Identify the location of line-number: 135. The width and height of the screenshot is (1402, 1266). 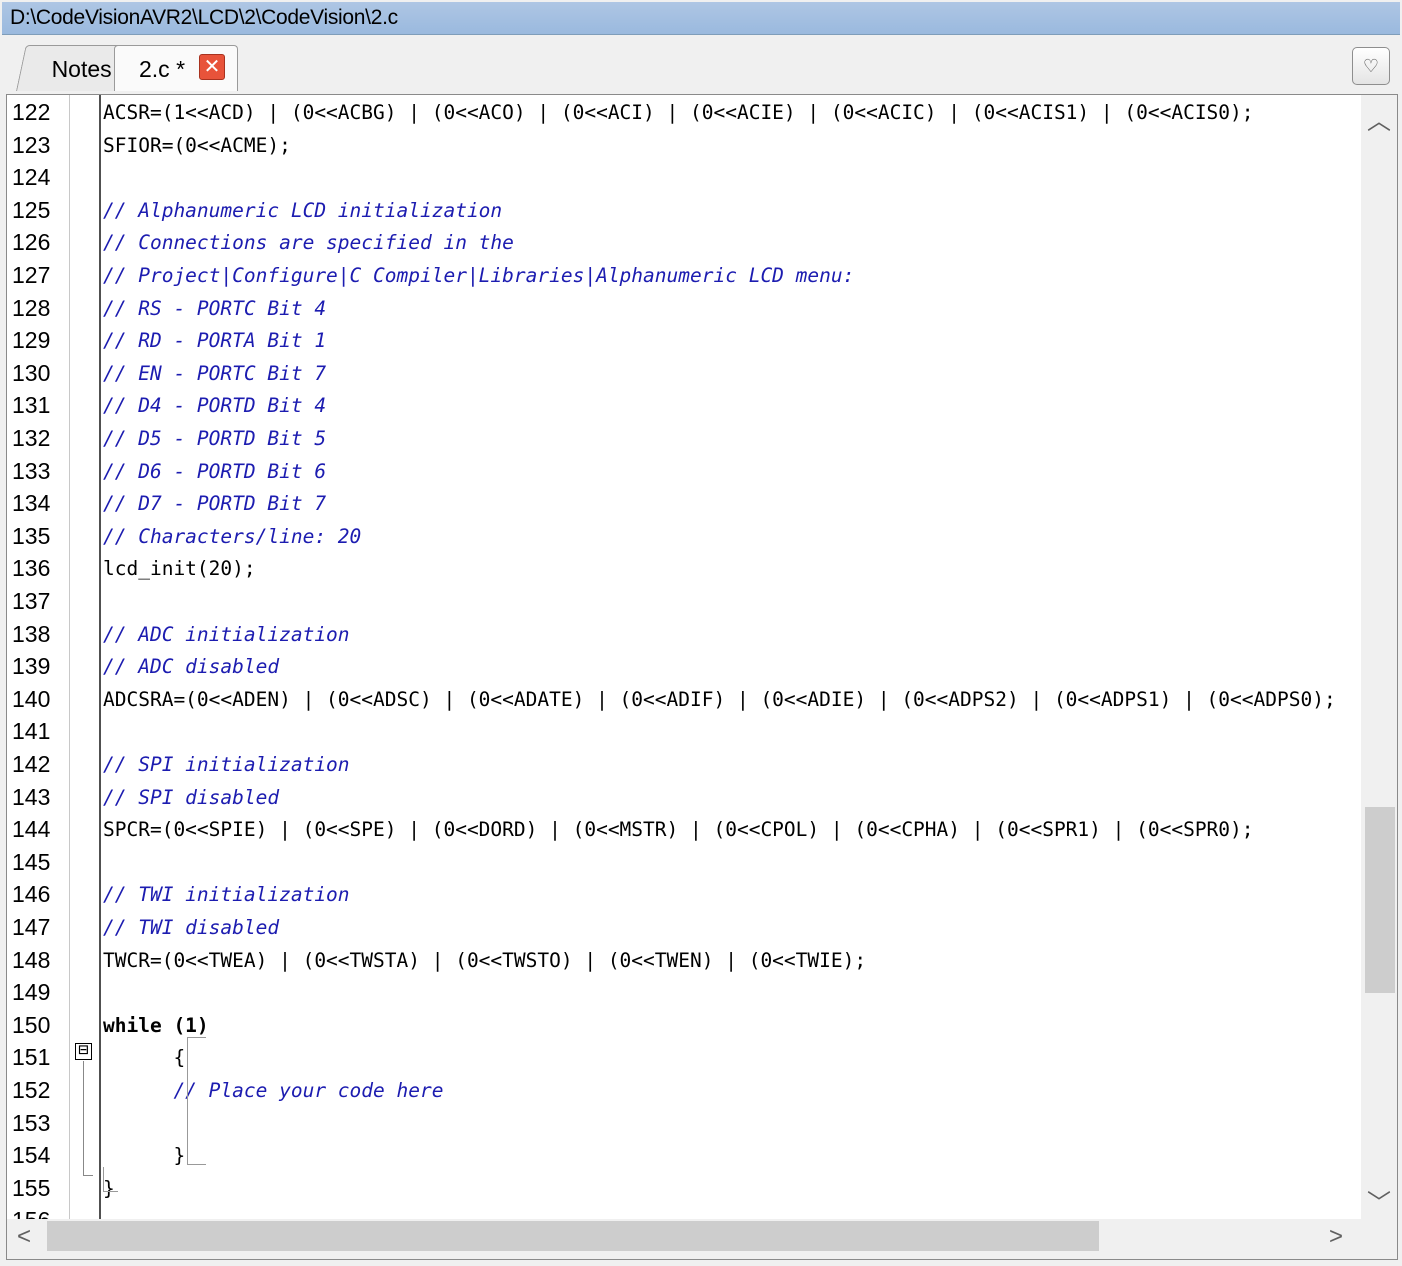
(31, 535).